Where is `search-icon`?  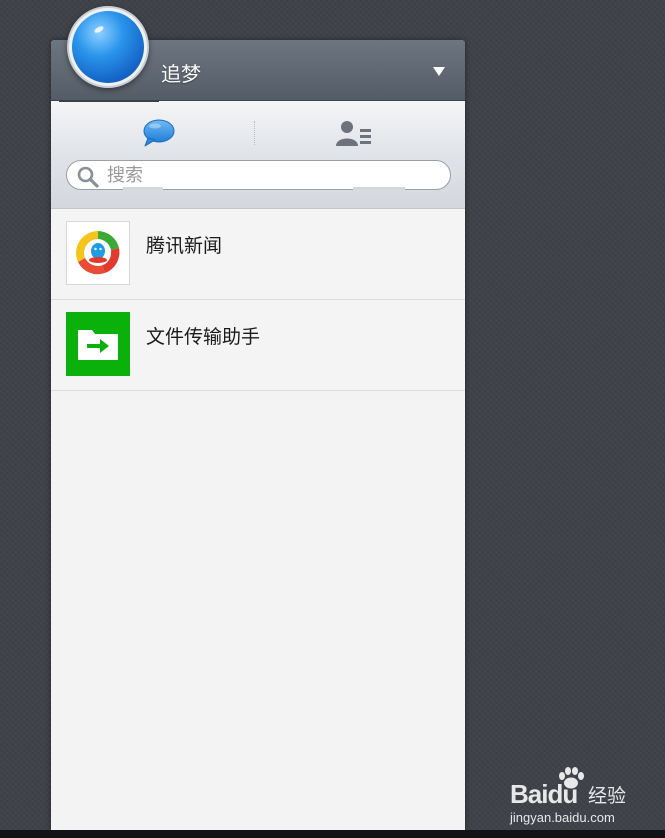 search-icon is located at coordinates (88, 177).